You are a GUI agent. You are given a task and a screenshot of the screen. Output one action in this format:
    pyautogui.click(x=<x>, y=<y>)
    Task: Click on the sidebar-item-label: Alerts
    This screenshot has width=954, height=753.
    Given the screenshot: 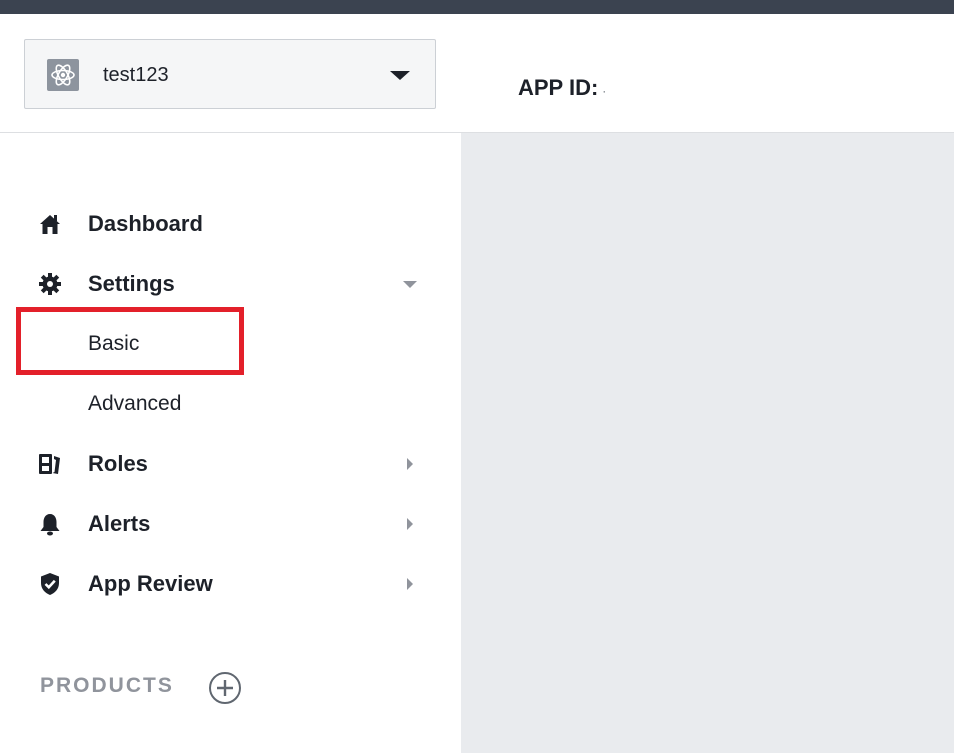 What is the action you would take?
    pyautogui.click(x=119, y=523)
    